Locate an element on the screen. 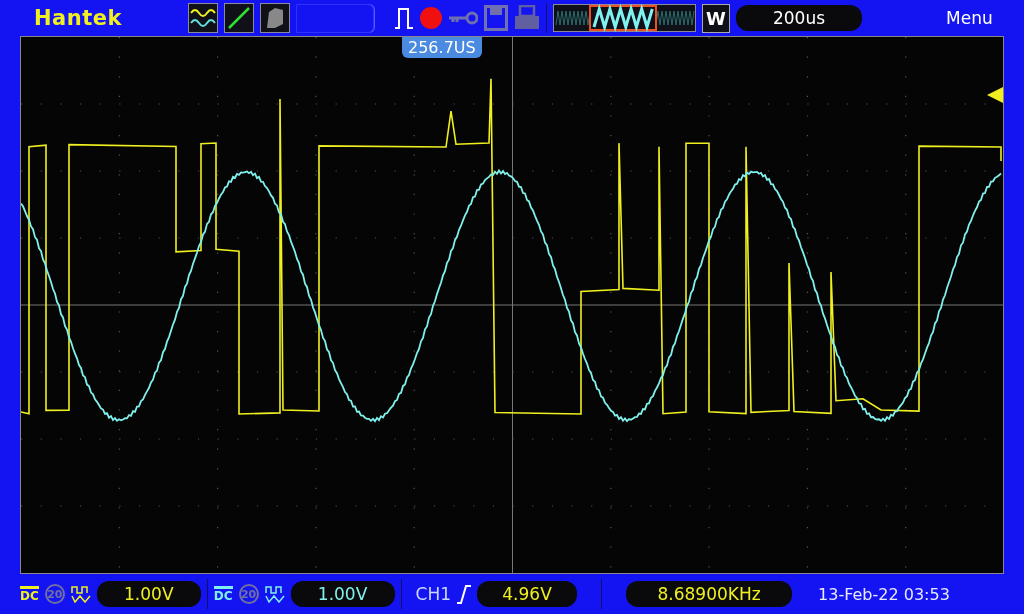 Image resolution: width=1024 pixels, height=614 pixels. persistence-icon is located at coordinates (275, 18).